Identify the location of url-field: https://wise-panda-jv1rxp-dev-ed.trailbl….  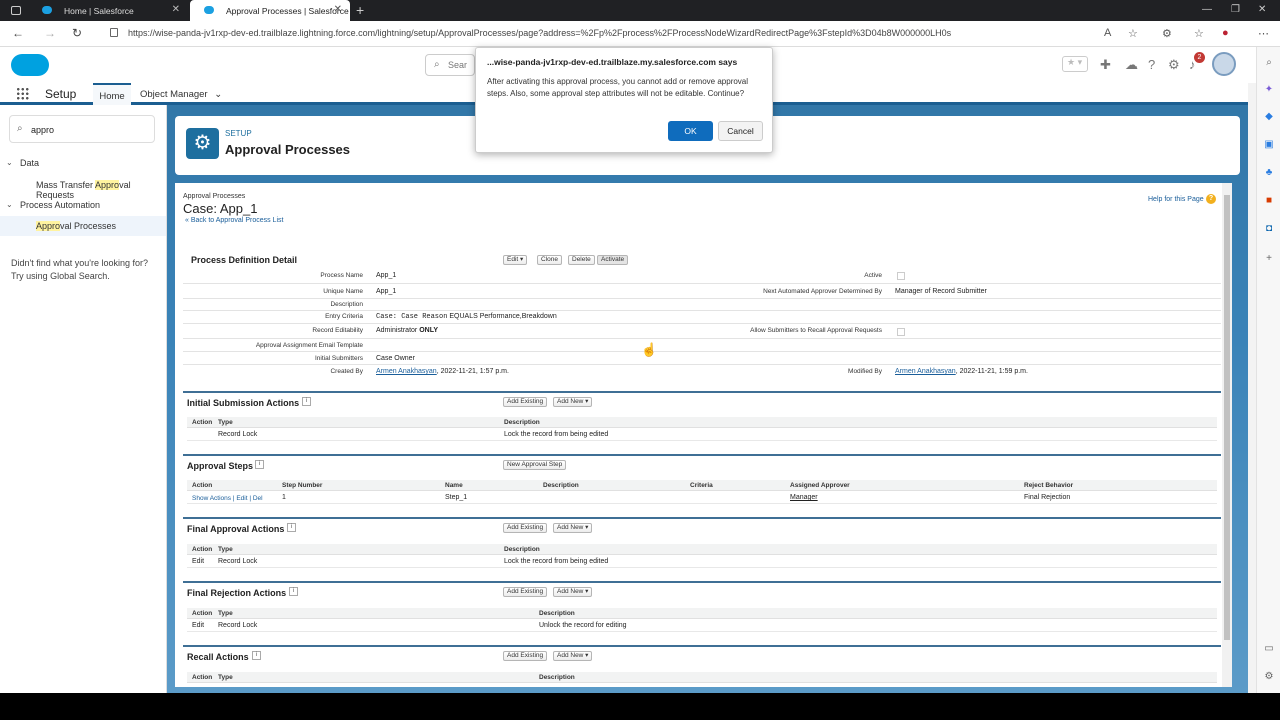
(539, 33).